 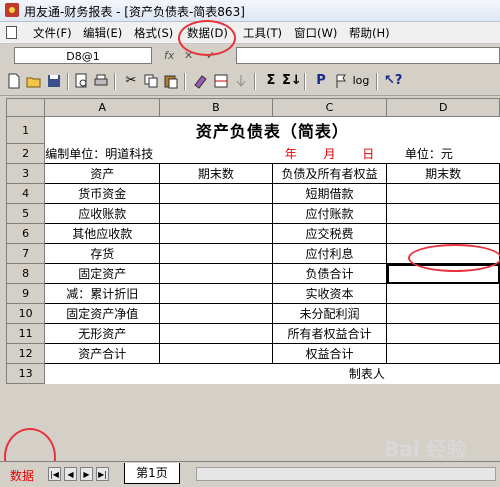 I want to click on menu-file: 文件(F), so click(x=52, y=33).